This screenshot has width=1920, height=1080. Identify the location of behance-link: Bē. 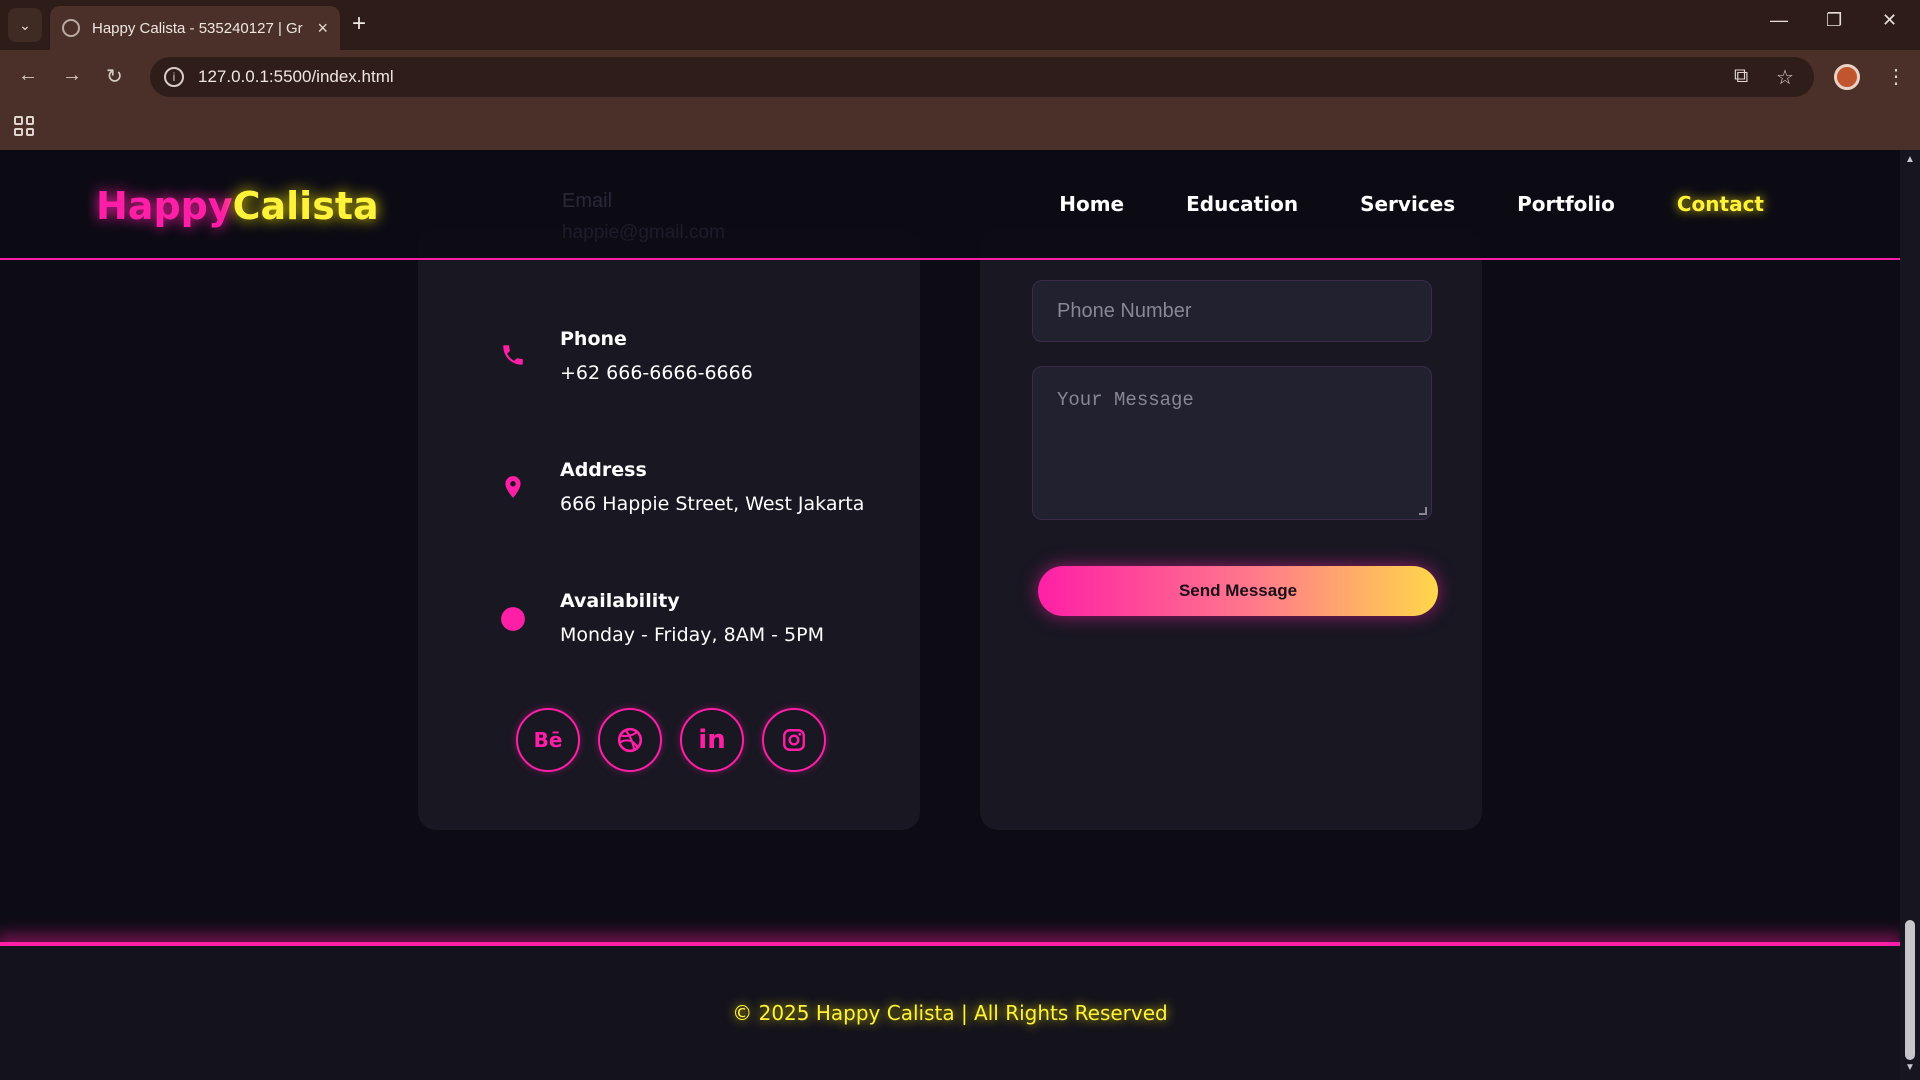
(548, 740).